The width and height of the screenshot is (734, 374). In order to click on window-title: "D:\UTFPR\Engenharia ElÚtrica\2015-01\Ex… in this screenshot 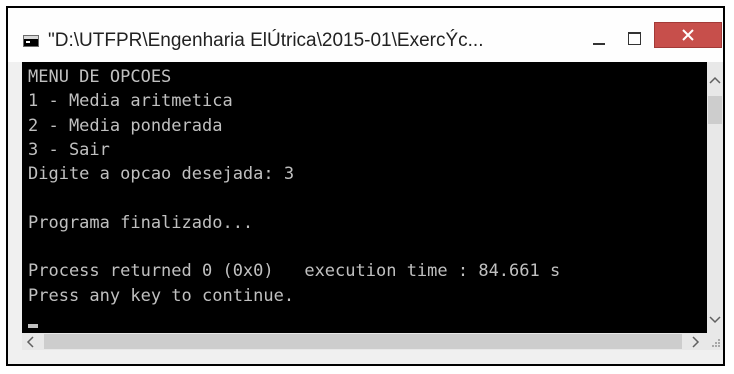, I will do `click(266, 40)`.